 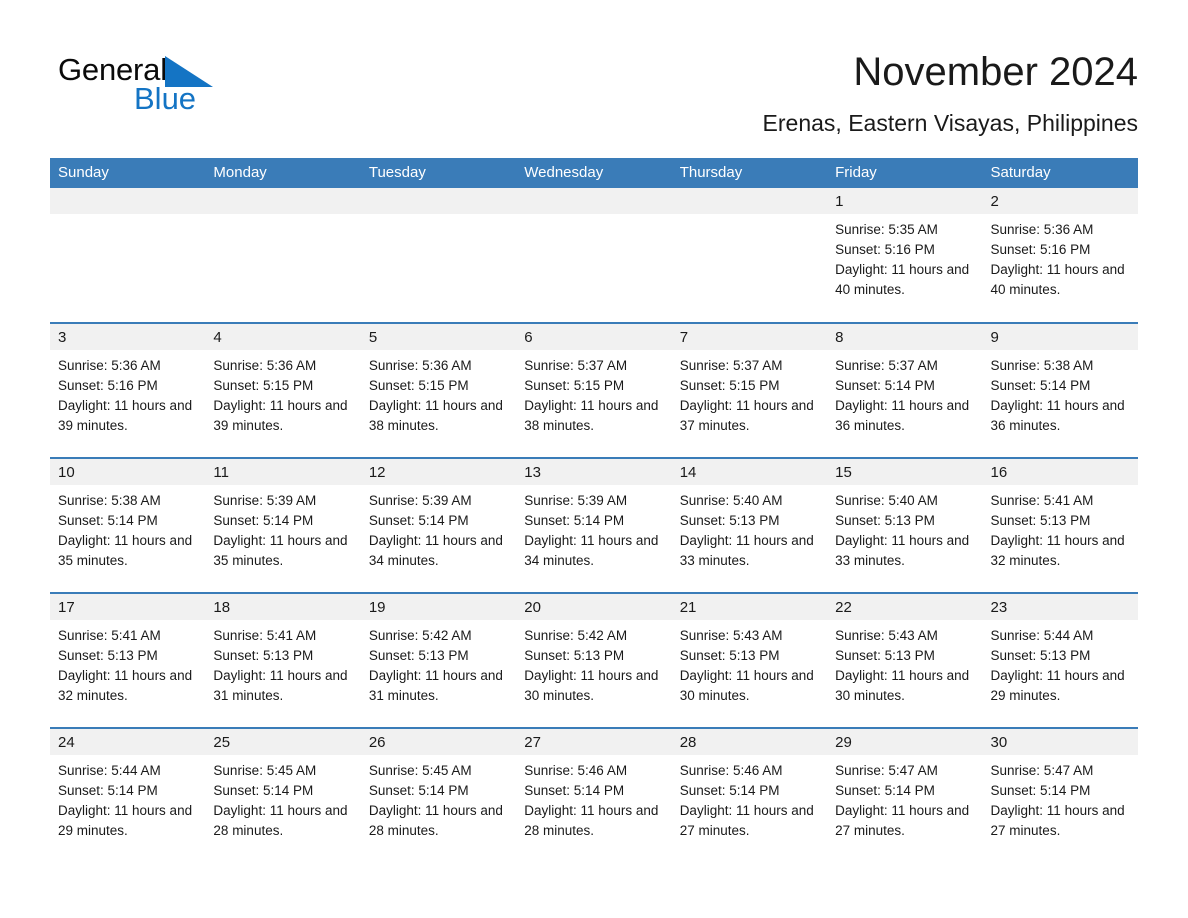 What do you see at coordinates (950, 123) in the screenshot?
I see `page-subtitle: Erenas, Eastern Visayas, Philippines` at bounding box center [950, 123].